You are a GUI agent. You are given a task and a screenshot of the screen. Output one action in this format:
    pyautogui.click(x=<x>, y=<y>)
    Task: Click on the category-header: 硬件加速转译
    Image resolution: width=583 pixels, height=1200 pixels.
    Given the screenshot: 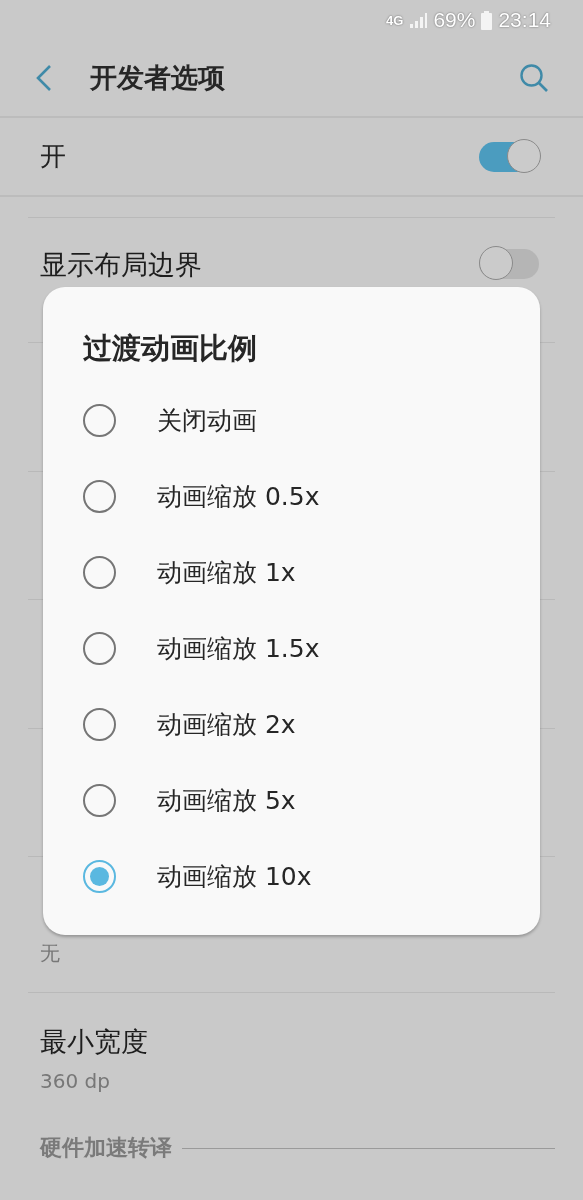 What is the action you would take?
    pyautogui.click(x=106, y=1148)
    